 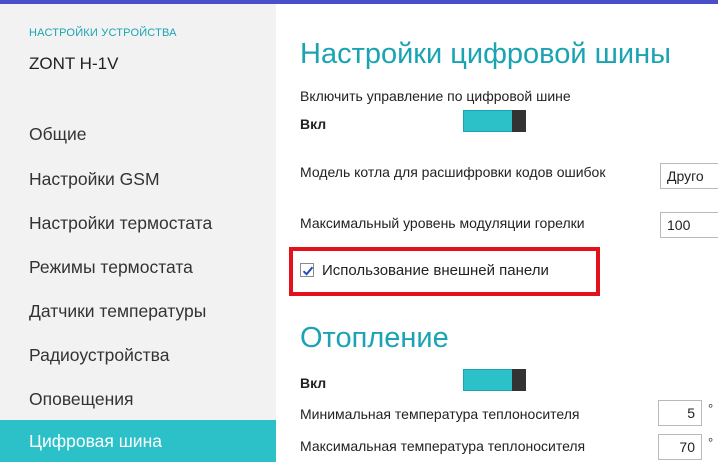 What do you see at coordinates (138, 355) in the screenshot?
I see `sidebar-item-radio-devices: Радиоустройства` at bounding box center [138, 355].